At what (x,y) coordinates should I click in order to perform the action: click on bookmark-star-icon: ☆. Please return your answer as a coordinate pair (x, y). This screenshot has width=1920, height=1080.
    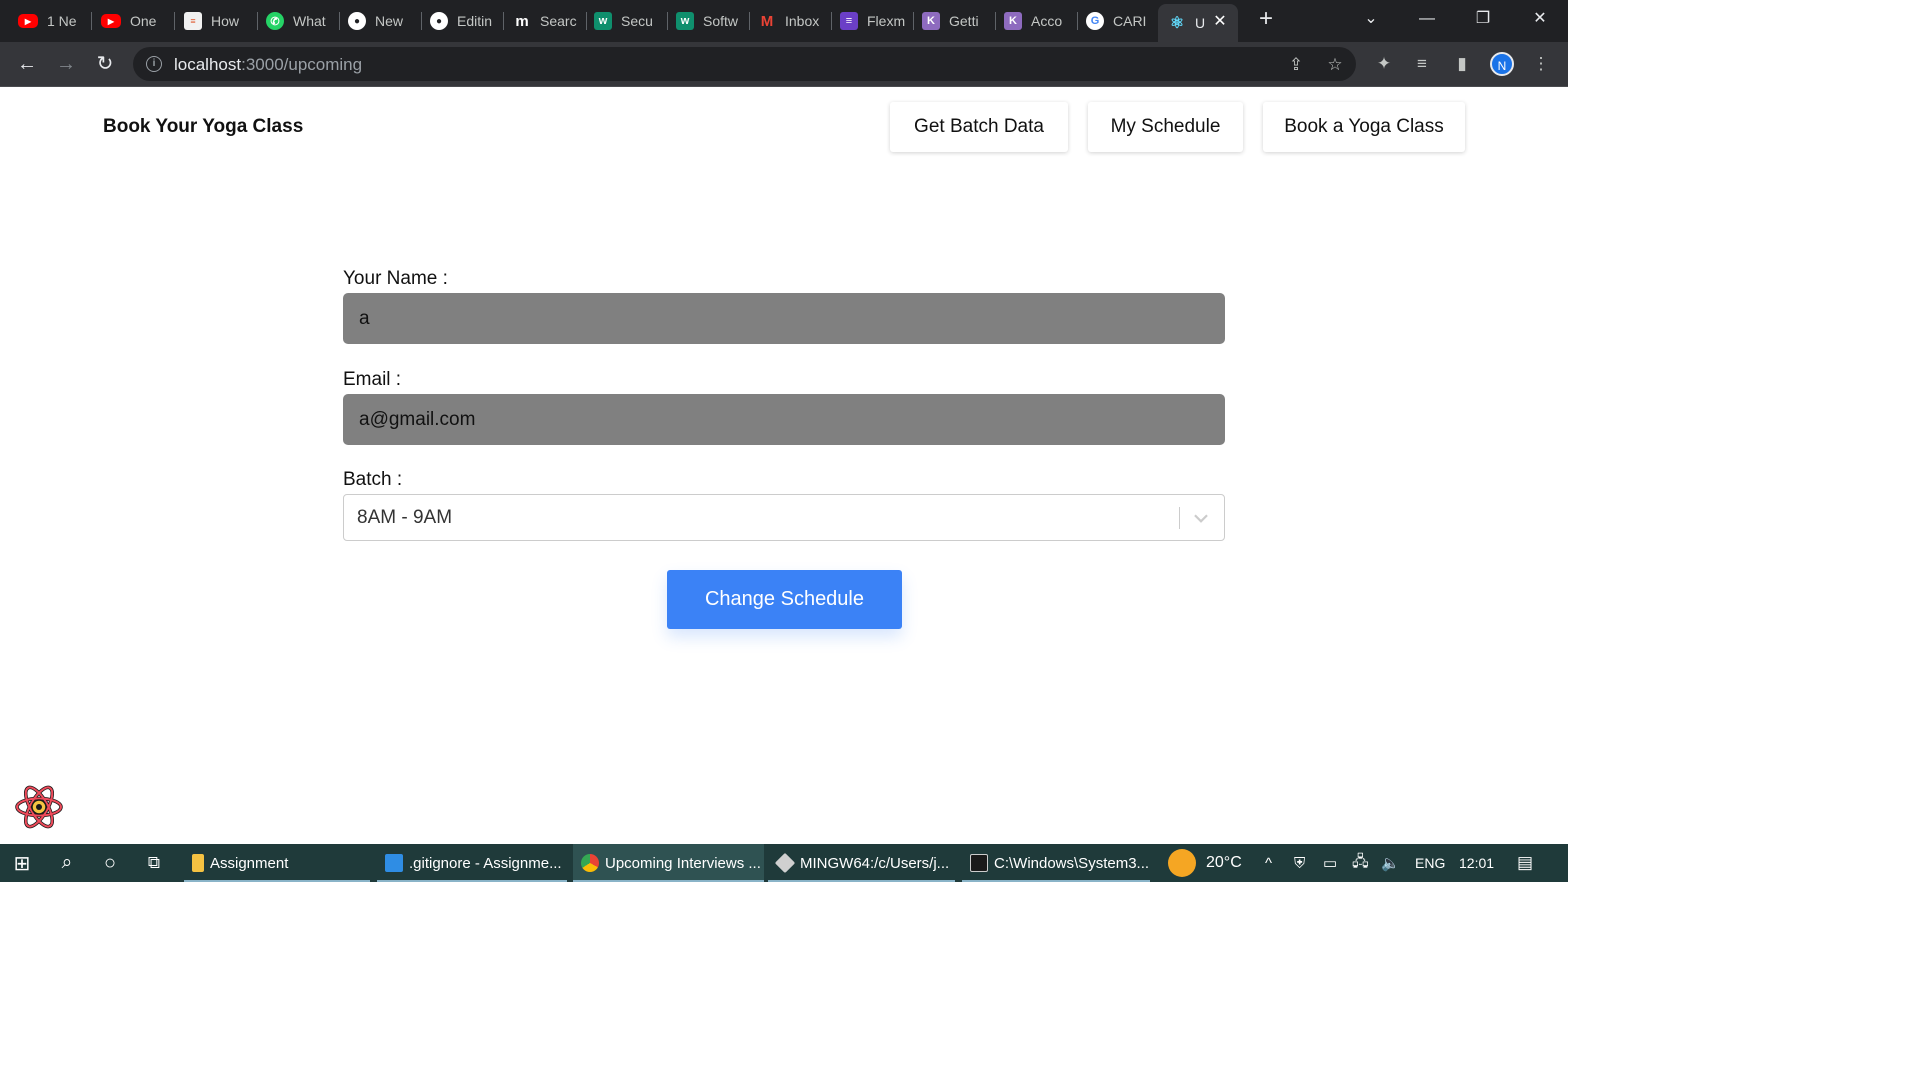
    Looking at the image, I should click on (1335, 65).